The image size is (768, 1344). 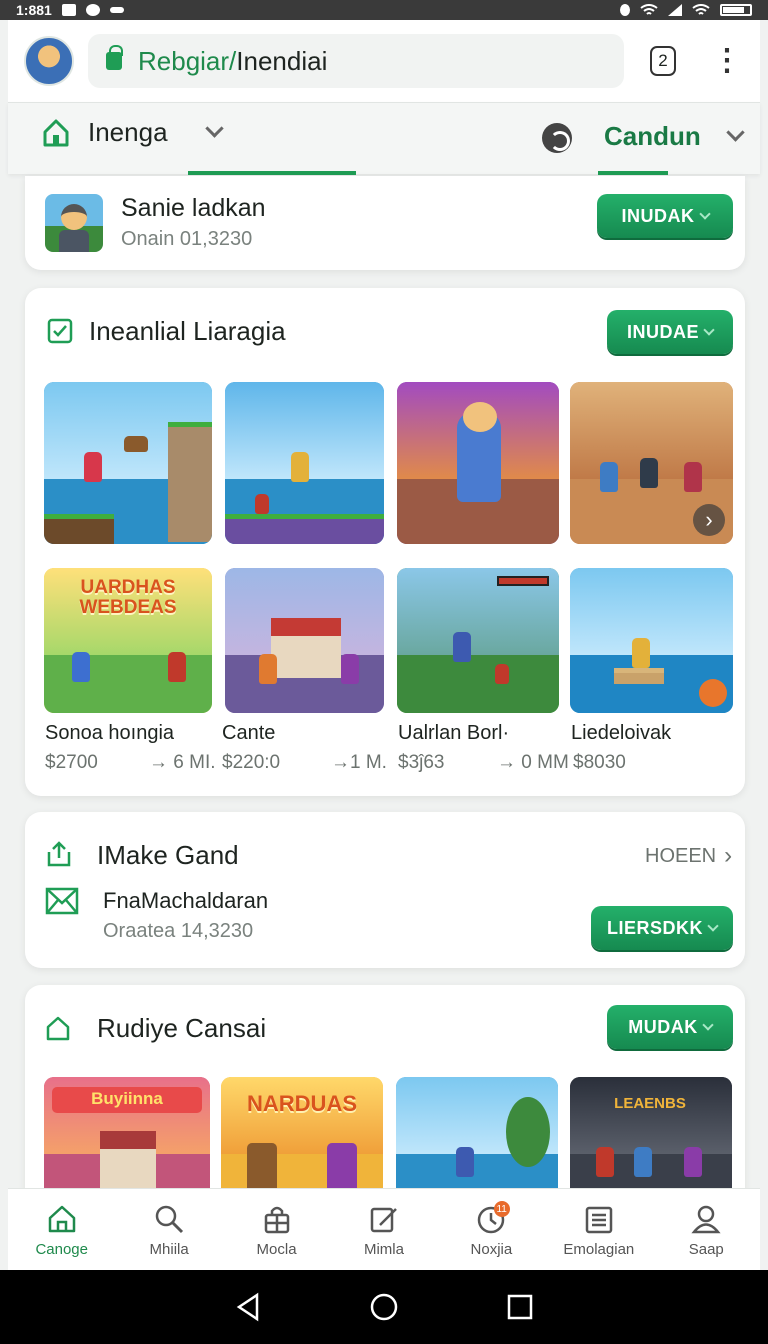 What do you see at coordinates (61, 1249) in the screenshot?
I see `nav-label: Canoge` at bounding box center [61, 1249].